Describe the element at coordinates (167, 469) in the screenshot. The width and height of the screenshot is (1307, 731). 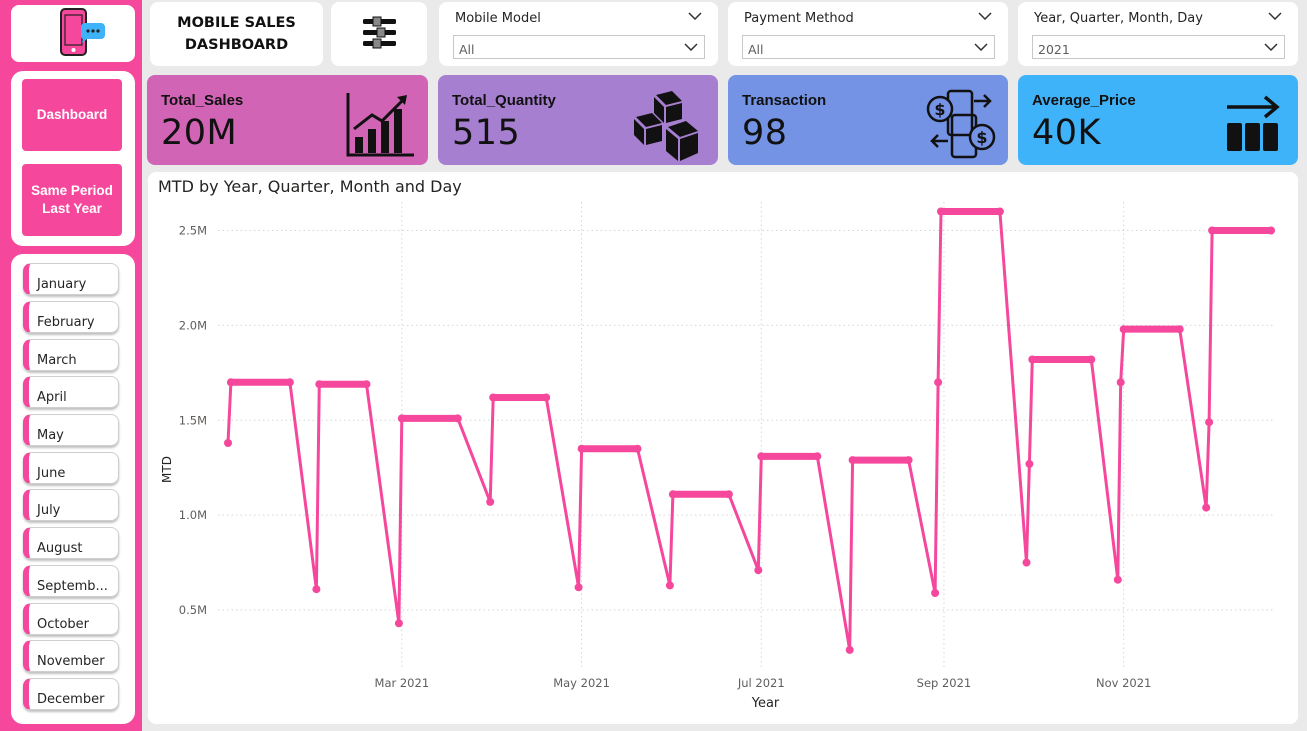
I see `y-axis-title: MTD` at that location.